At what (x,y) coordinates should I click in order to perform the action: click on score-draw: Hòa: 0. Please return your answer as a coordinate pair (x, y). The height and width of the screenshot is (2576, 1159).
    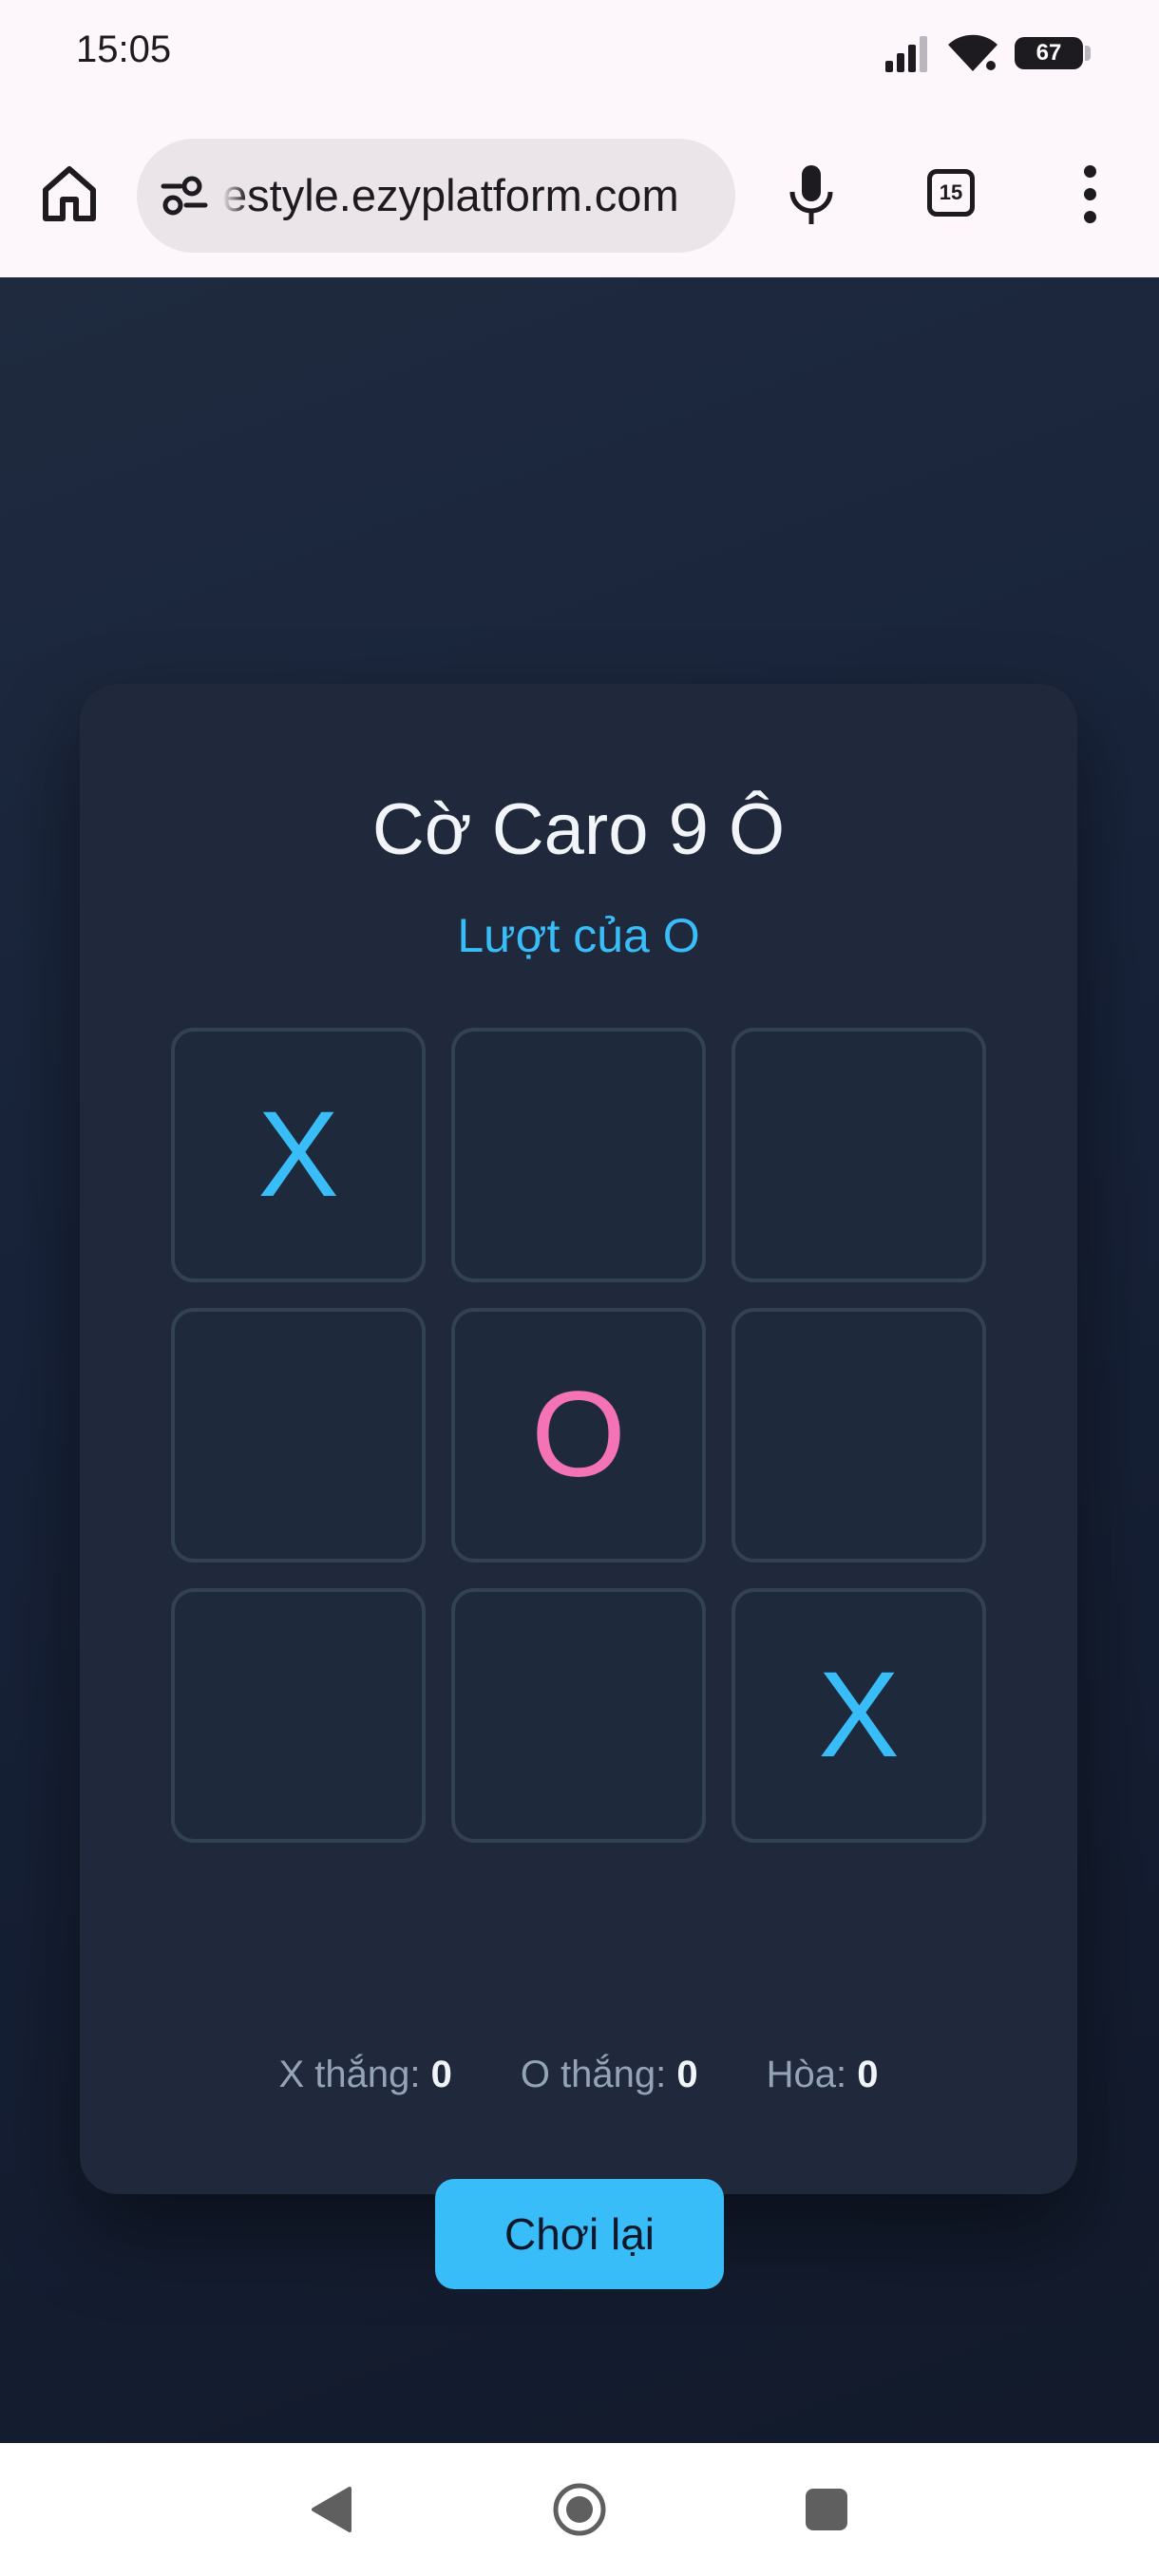
    Looking at the image, I should click on (823, 2075).